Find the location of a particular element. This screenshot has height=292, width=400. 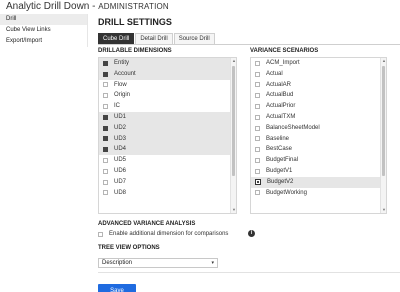

list-item: Baseline is located at coordinates (318, 139).